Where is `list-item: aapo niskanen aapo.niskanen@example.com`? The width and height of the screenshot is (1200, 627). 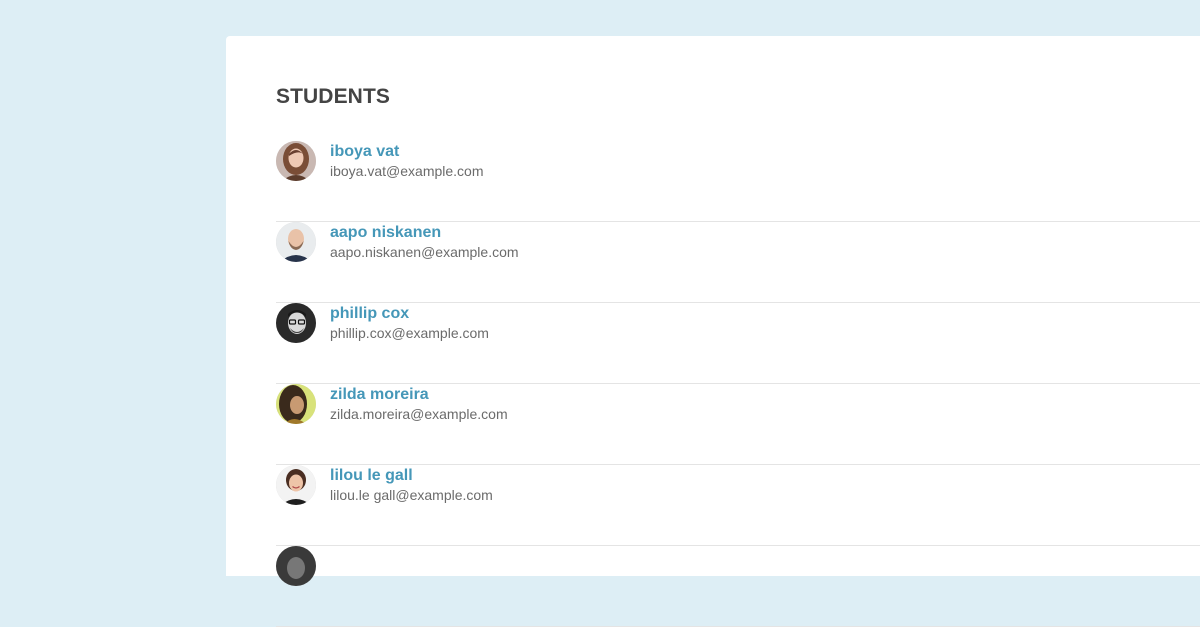 list-item: aapo niskanen aapo.niskanen@example.com is located at coordinates (738, 262).